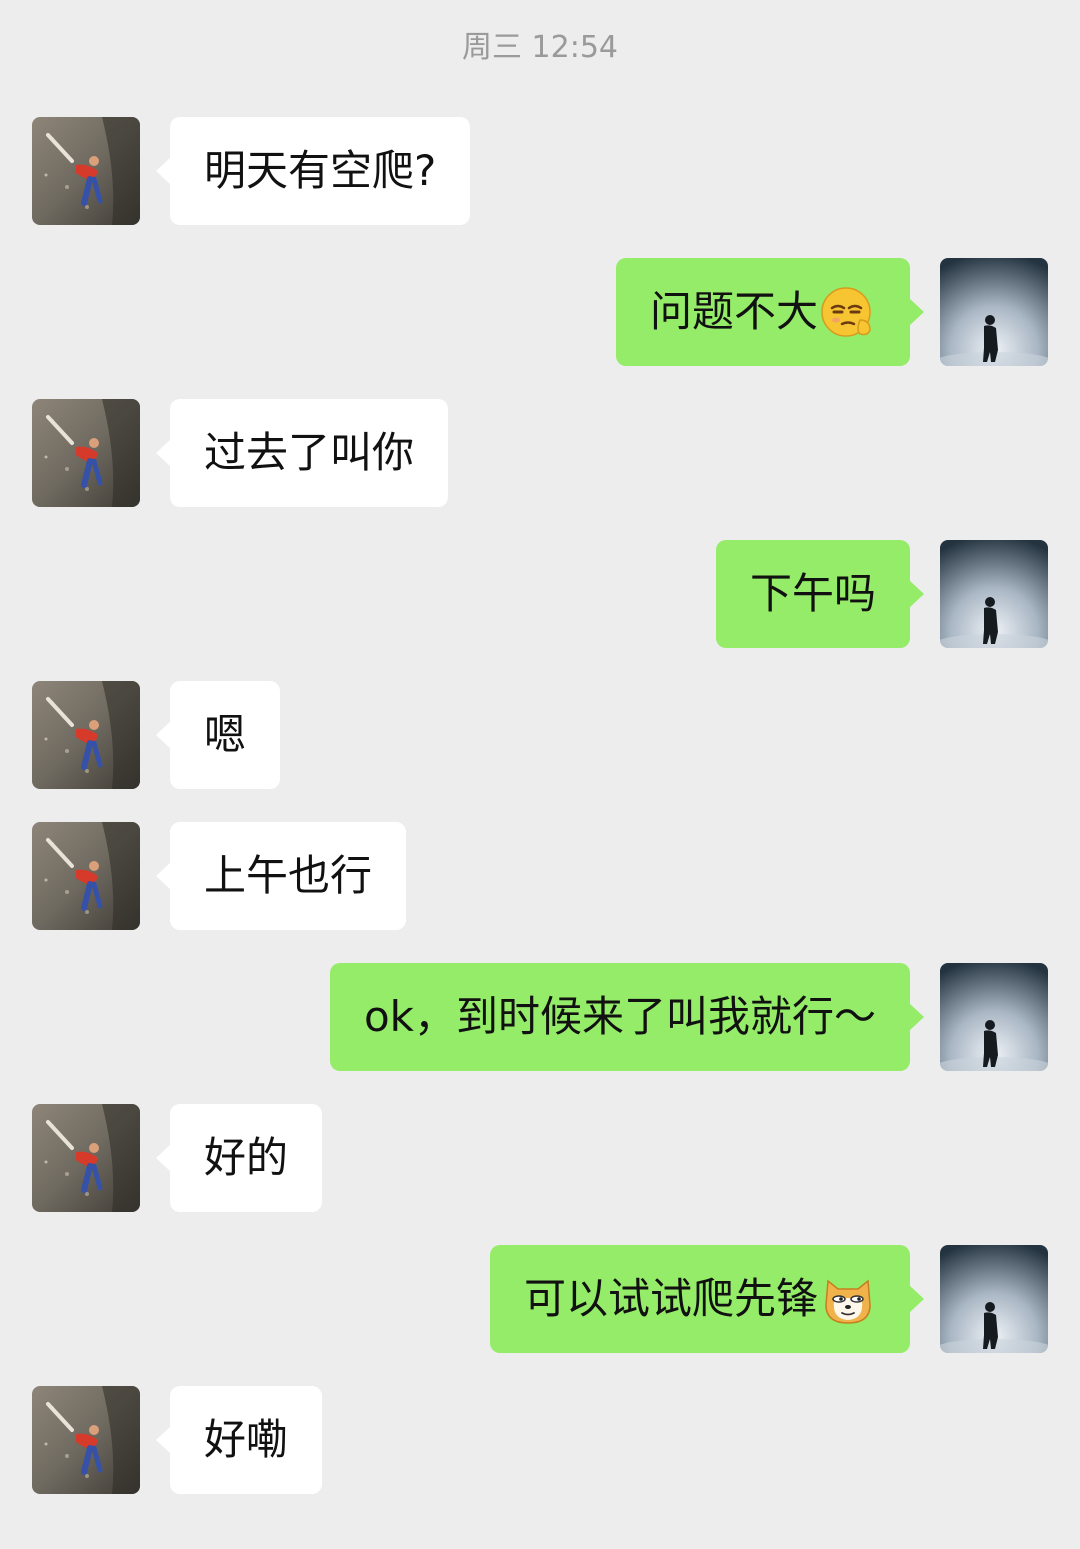 The width and height of the screenshot is (1080, 1549). What do you see at coordinates (619, 1016) in the screenshot?
I see `message-text: ok，到时候来了叫我就行～` at bounding box center [619, 1016].